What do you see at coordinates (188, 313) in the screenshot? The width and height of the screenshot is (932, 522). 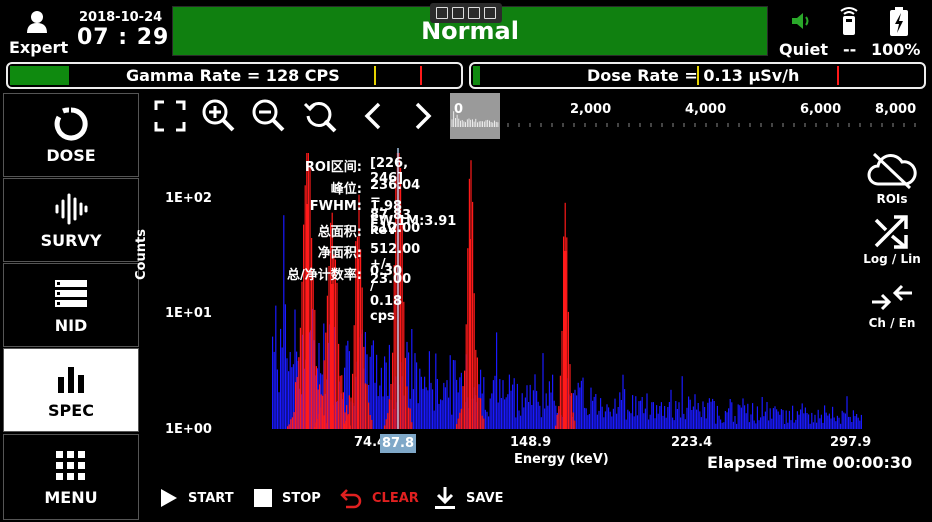 I see `y-tick-label: 1E+01` at bounding box center [188, 313].